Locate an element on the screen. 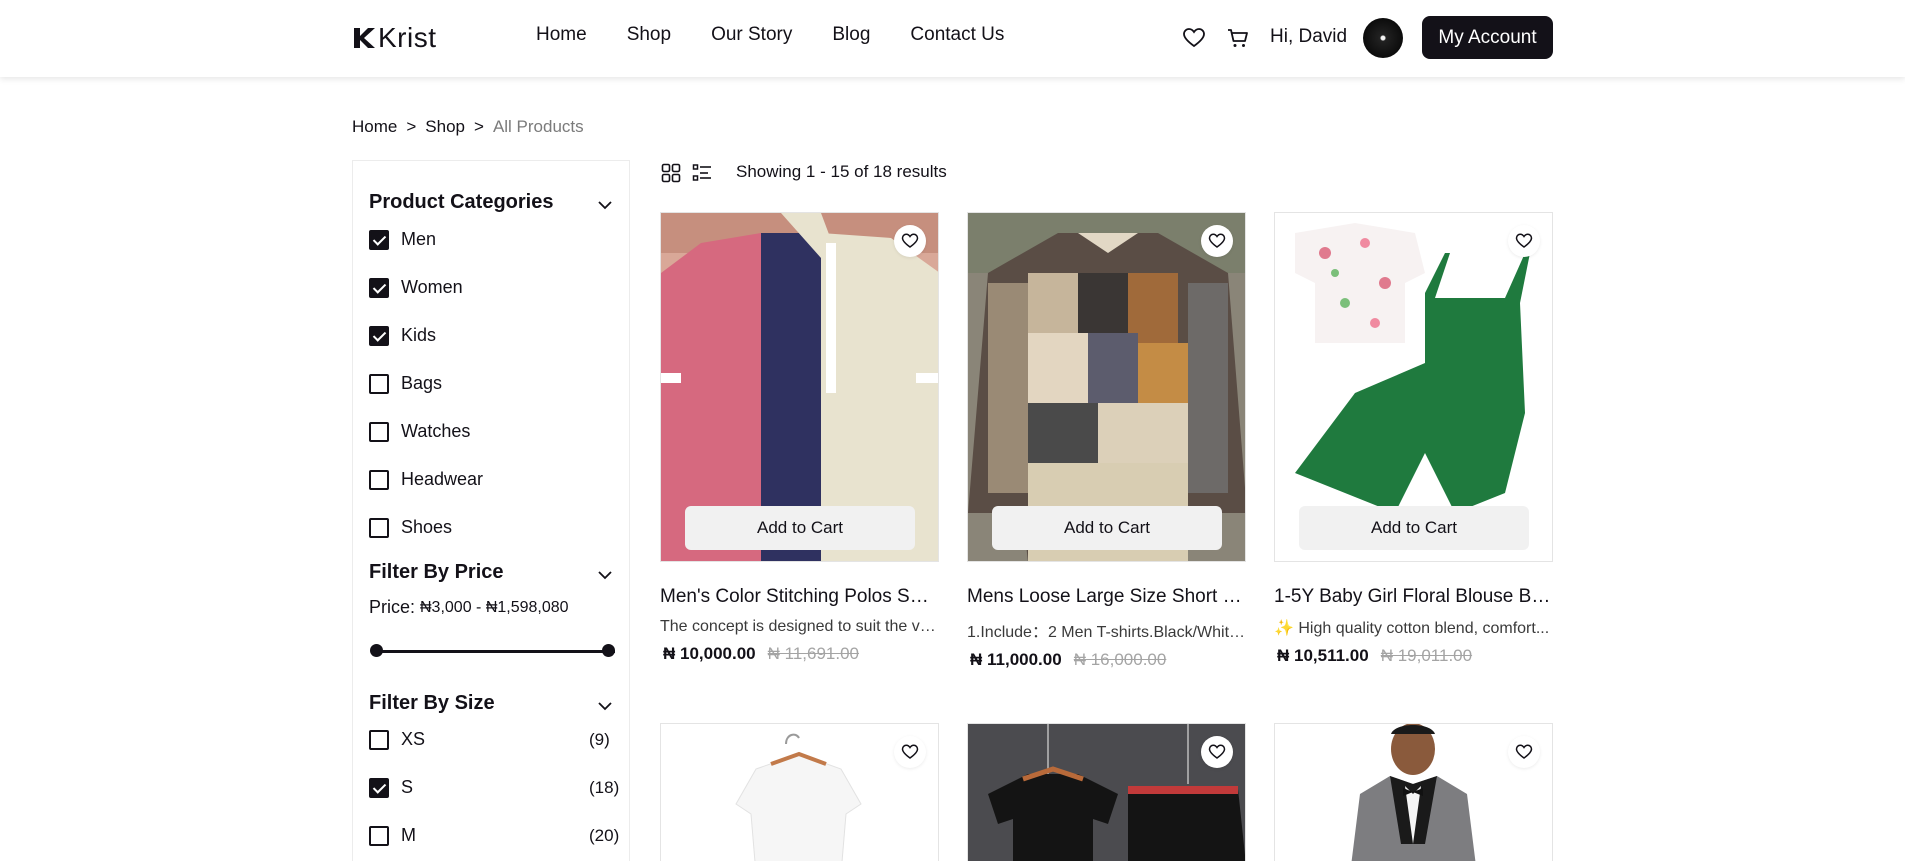 The height and width of the screenshot is (861, 1905). main-nav: Home Shop Our Story Blog Contact Us is located at coordinates (770, 35).